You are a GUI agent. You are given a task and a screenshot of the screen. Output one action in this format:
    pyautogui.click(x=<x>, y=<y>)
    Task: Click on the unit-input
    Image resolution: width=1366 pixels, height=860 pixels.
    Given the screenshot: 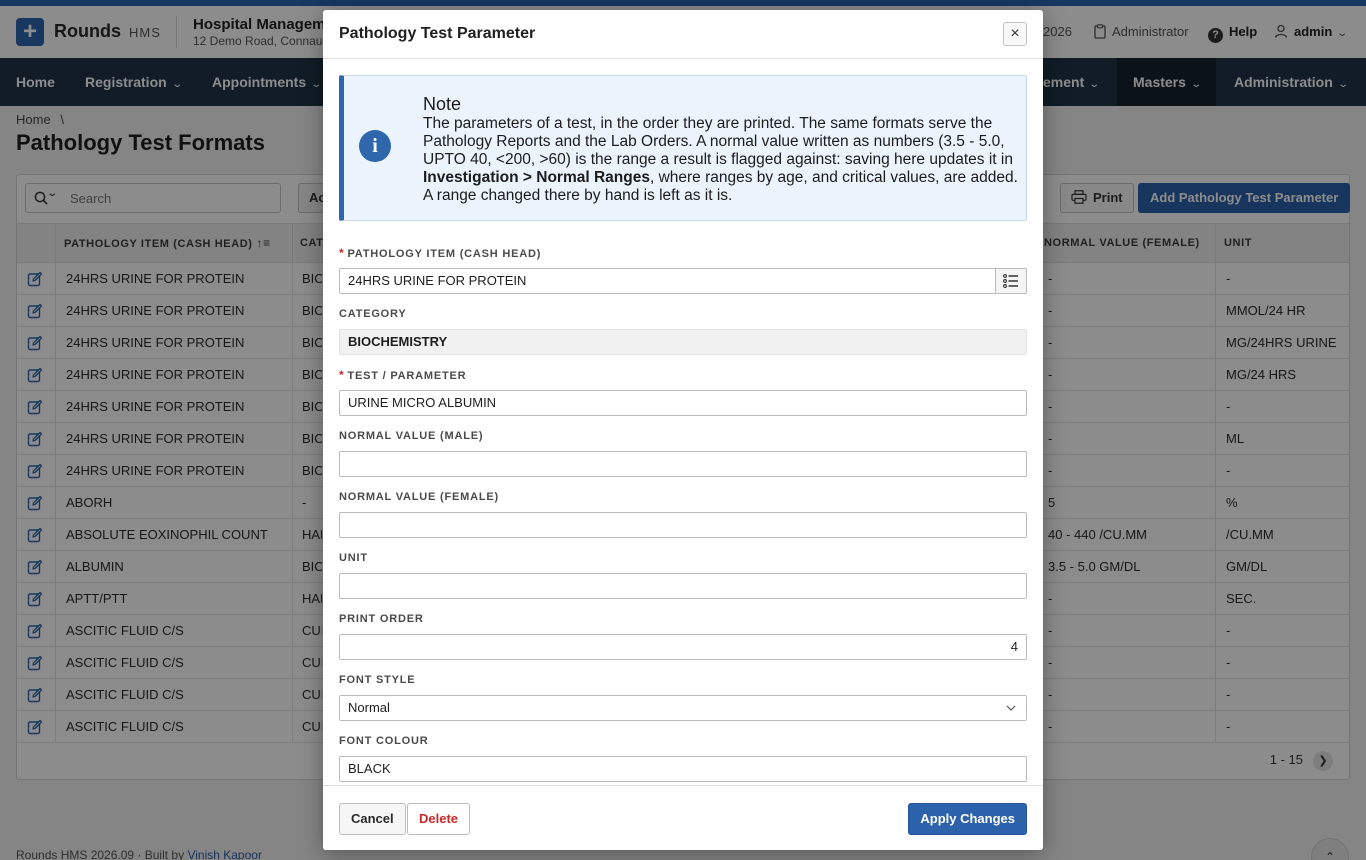 What is the action you would take?
    pyautogui.click(x=683, y=586)
    